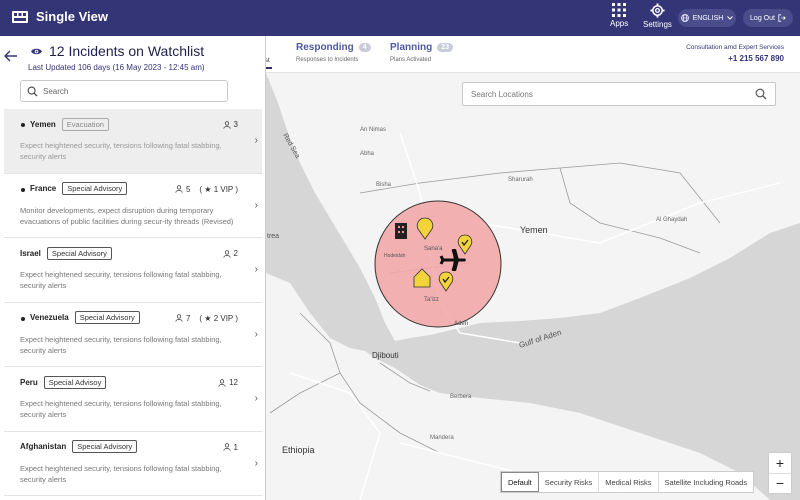 Image resolution: width=800 pixels, height=500 pixels. Describe the element at coordinates (75, 382) in the screenshot. I see `incident-type-badge: Special Advisoy` at that location.